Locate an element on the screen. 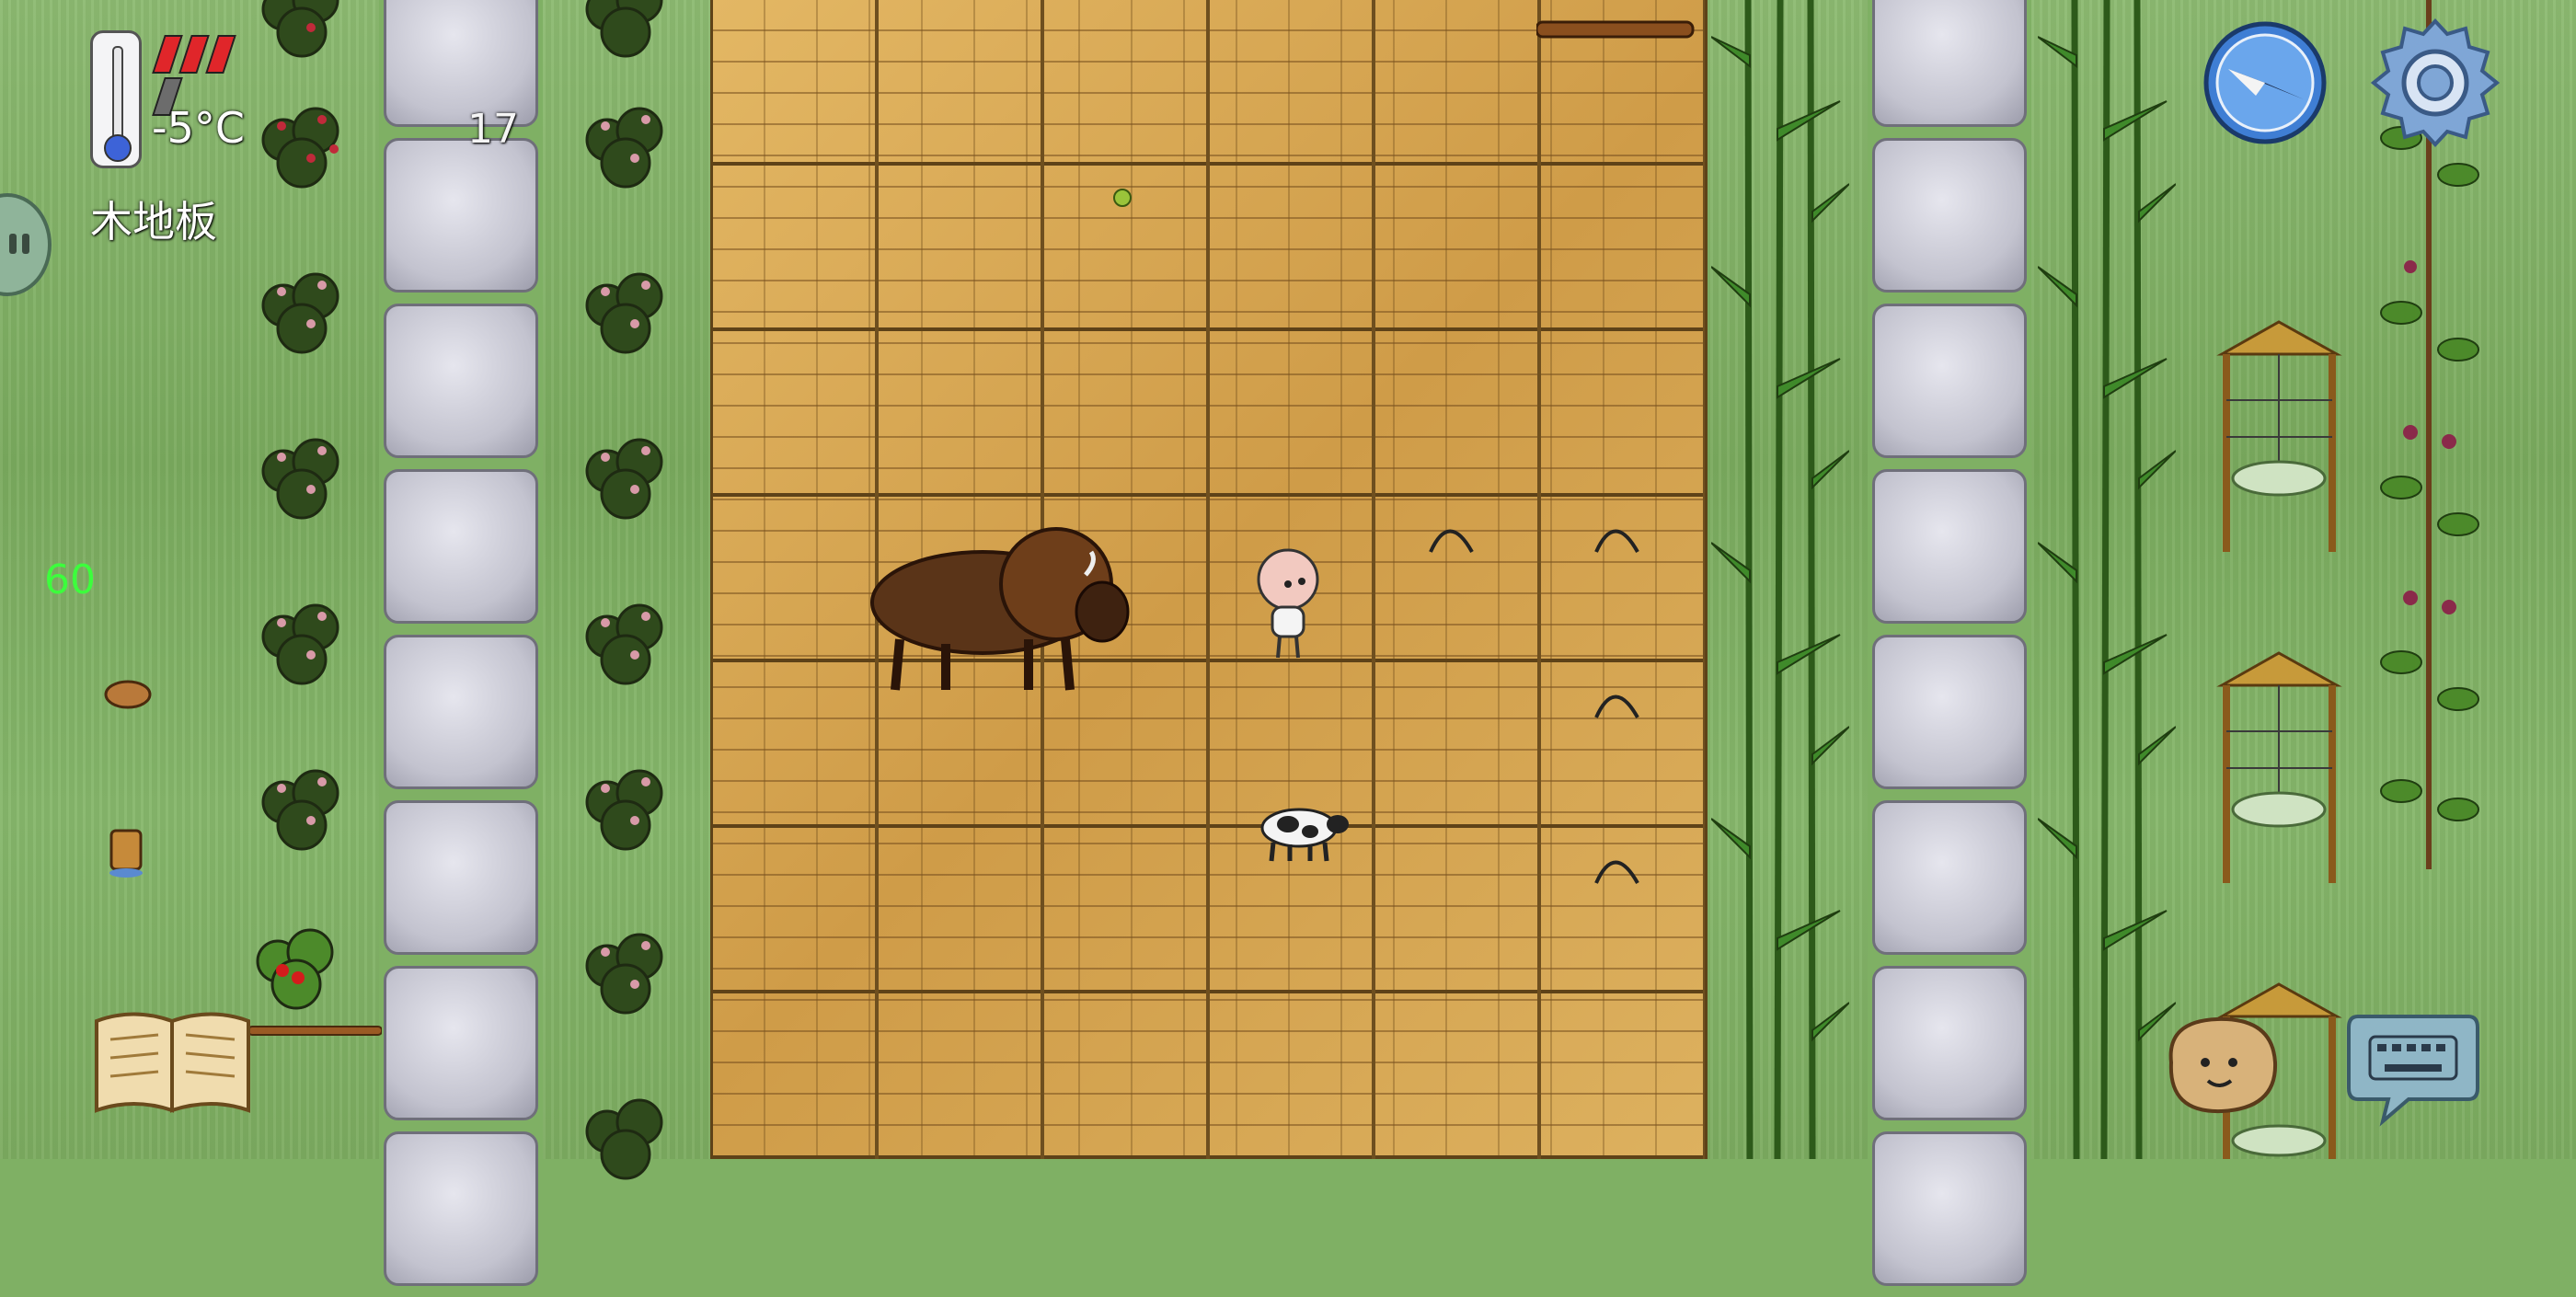 This screenshot has height=1297, width=2576. potato-face-icon is located at coordinates (2219, 1065).